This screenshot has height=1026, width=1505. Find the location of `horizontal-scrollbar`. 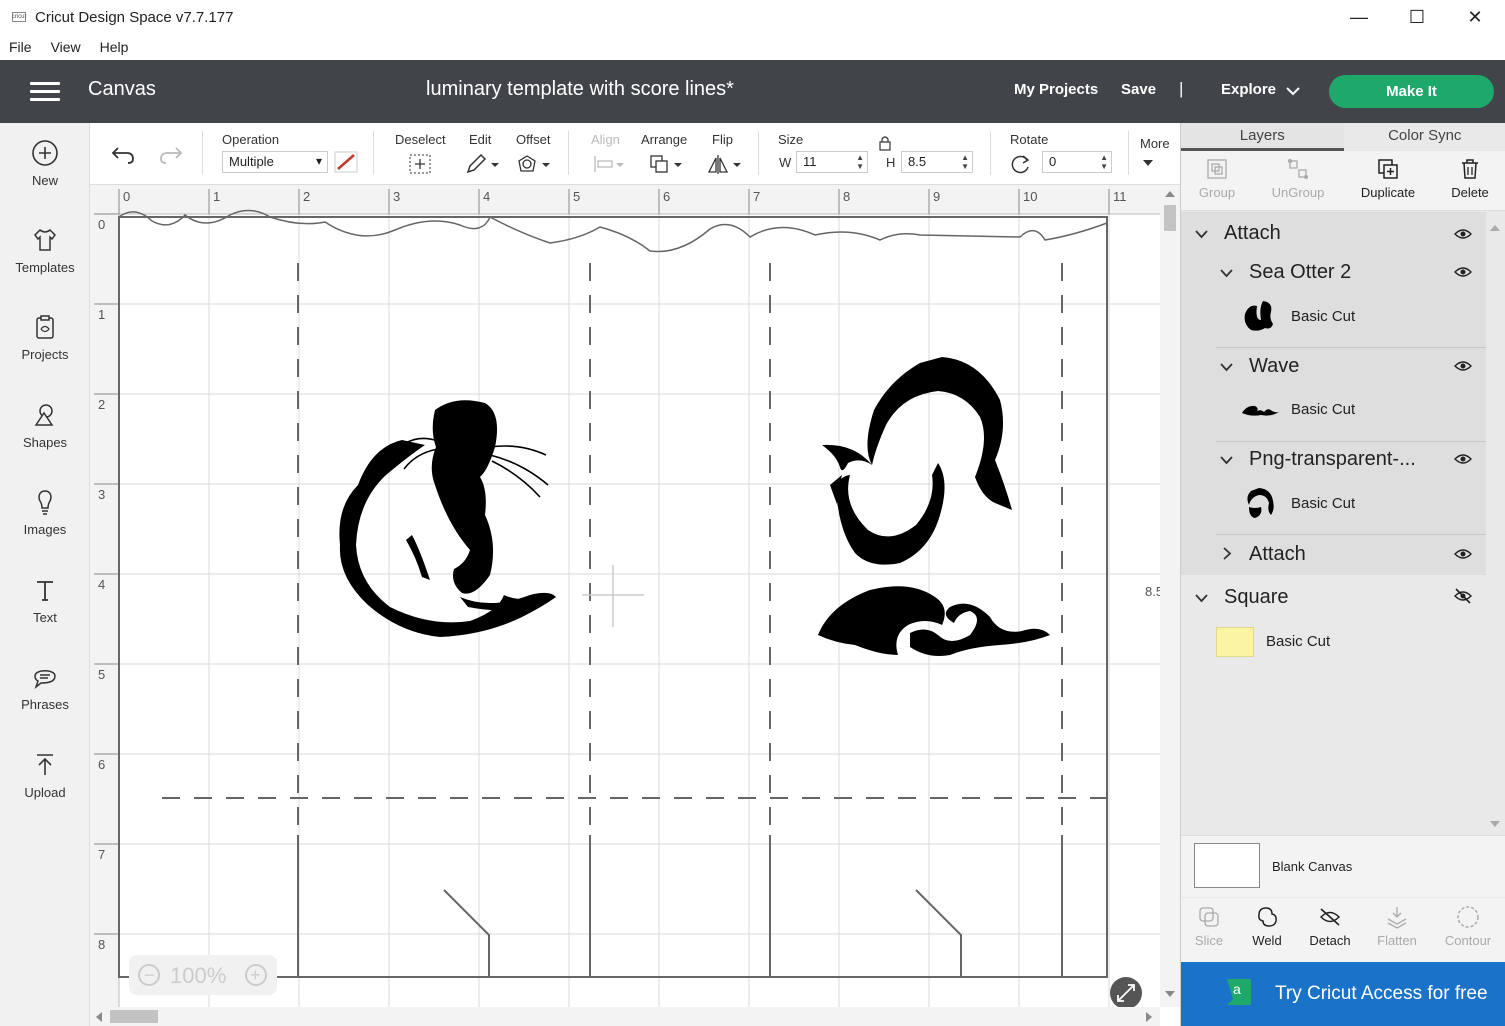

horizontal-scrollbar is located at coordinates (625, 1016).